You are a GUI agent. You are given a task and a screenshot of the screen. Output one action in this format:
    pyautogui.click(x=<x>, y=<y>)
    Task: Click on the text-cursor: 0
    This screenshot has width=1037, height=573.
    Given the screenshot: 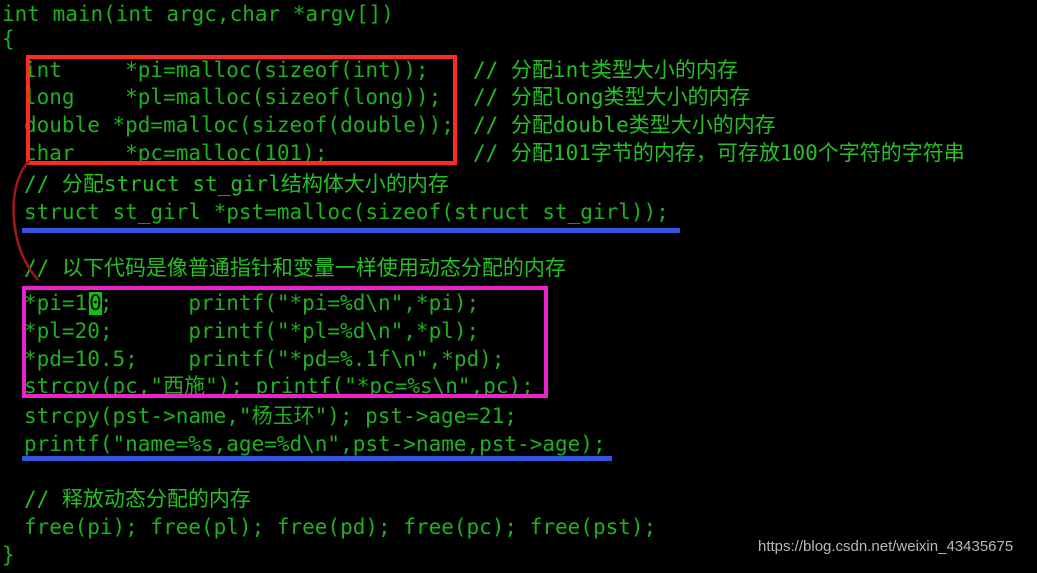 What is the action you would take?
    pyautogui.click(x=95, y=303)
    